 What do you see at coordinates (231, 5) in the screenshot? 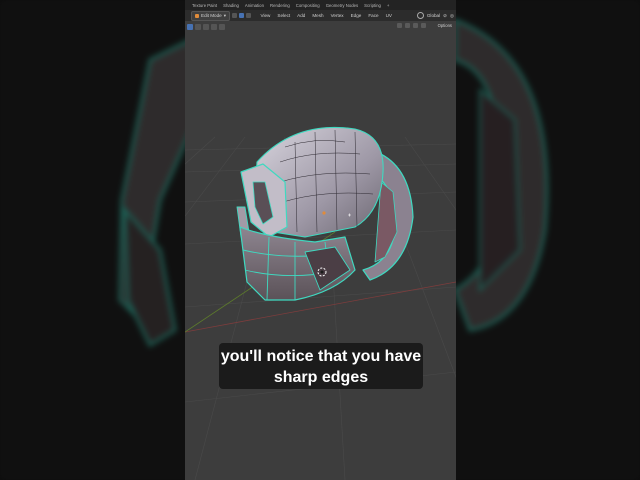
I see `tab-shading: Shading` at bounding box center [231, 5].